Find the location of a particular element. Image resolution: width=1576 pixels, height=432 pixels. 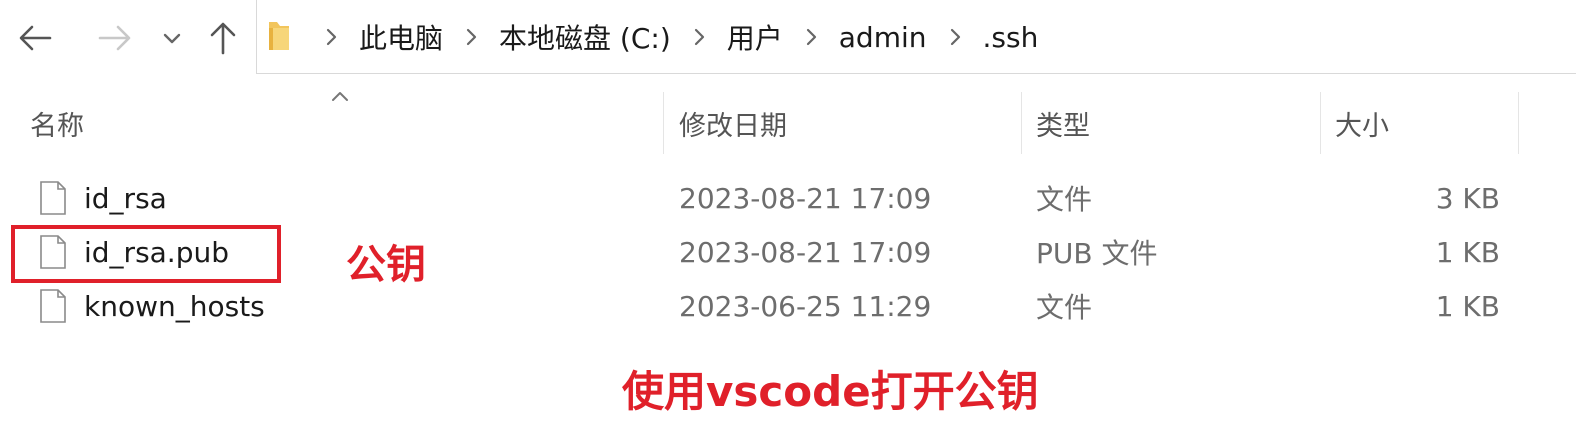

breadcrumb-item-ssh: .ssh is located at coordinates (1011, 37).